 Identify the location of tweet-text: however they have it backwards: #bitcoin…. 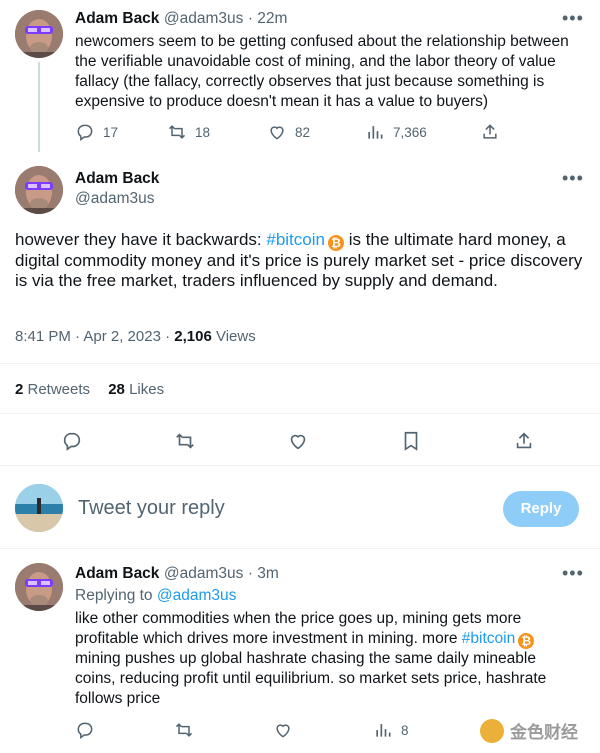
(300, 260).